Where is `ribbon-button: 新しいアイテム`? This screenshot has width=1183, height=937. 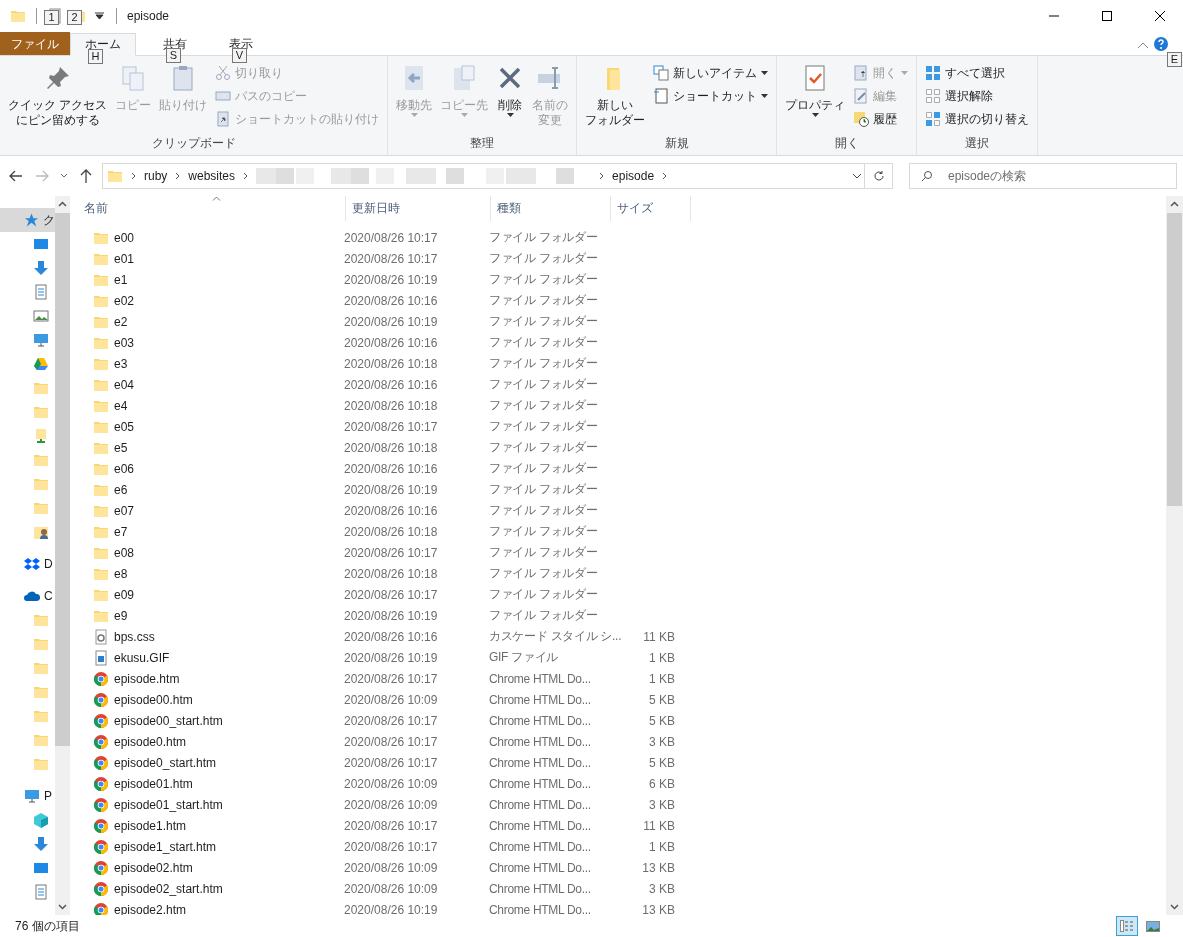
ribbon-button: 新しいアイテム is located at coordinates (711, 73).